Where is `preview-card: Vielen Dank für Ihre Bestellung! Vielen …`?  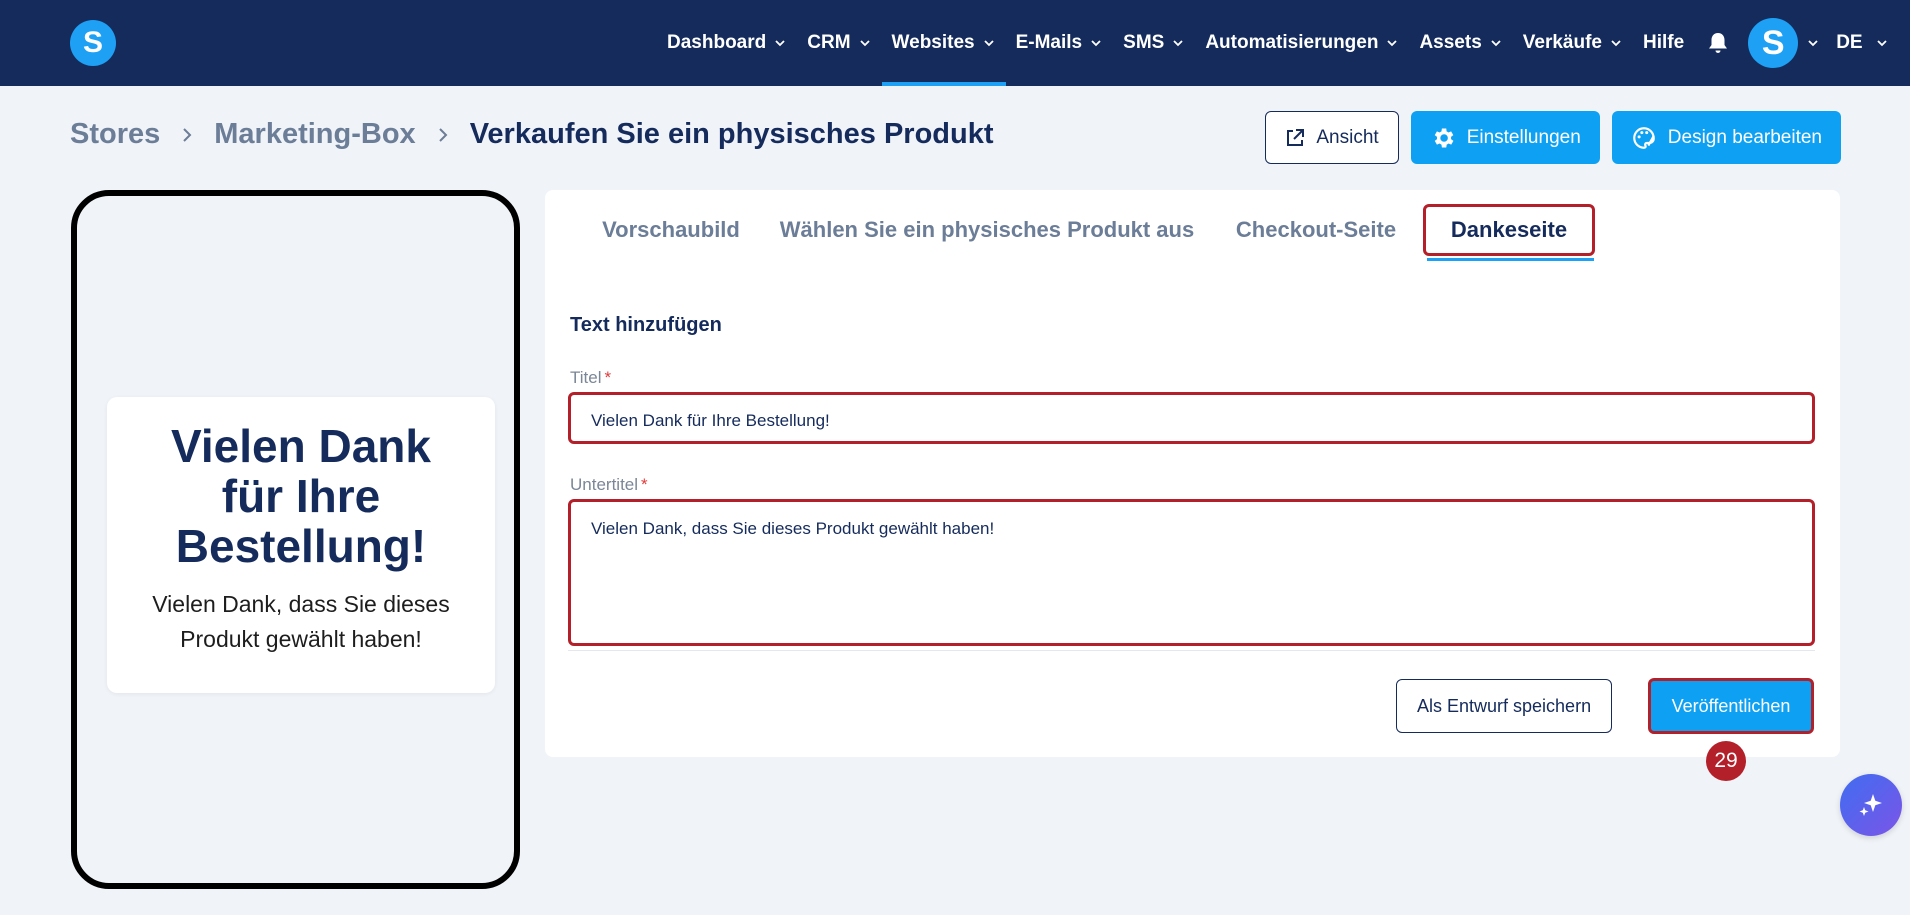
preview-card: Vielen Dank für Ihre Bestellung! Vielen … is located at coordinates (301, 545).